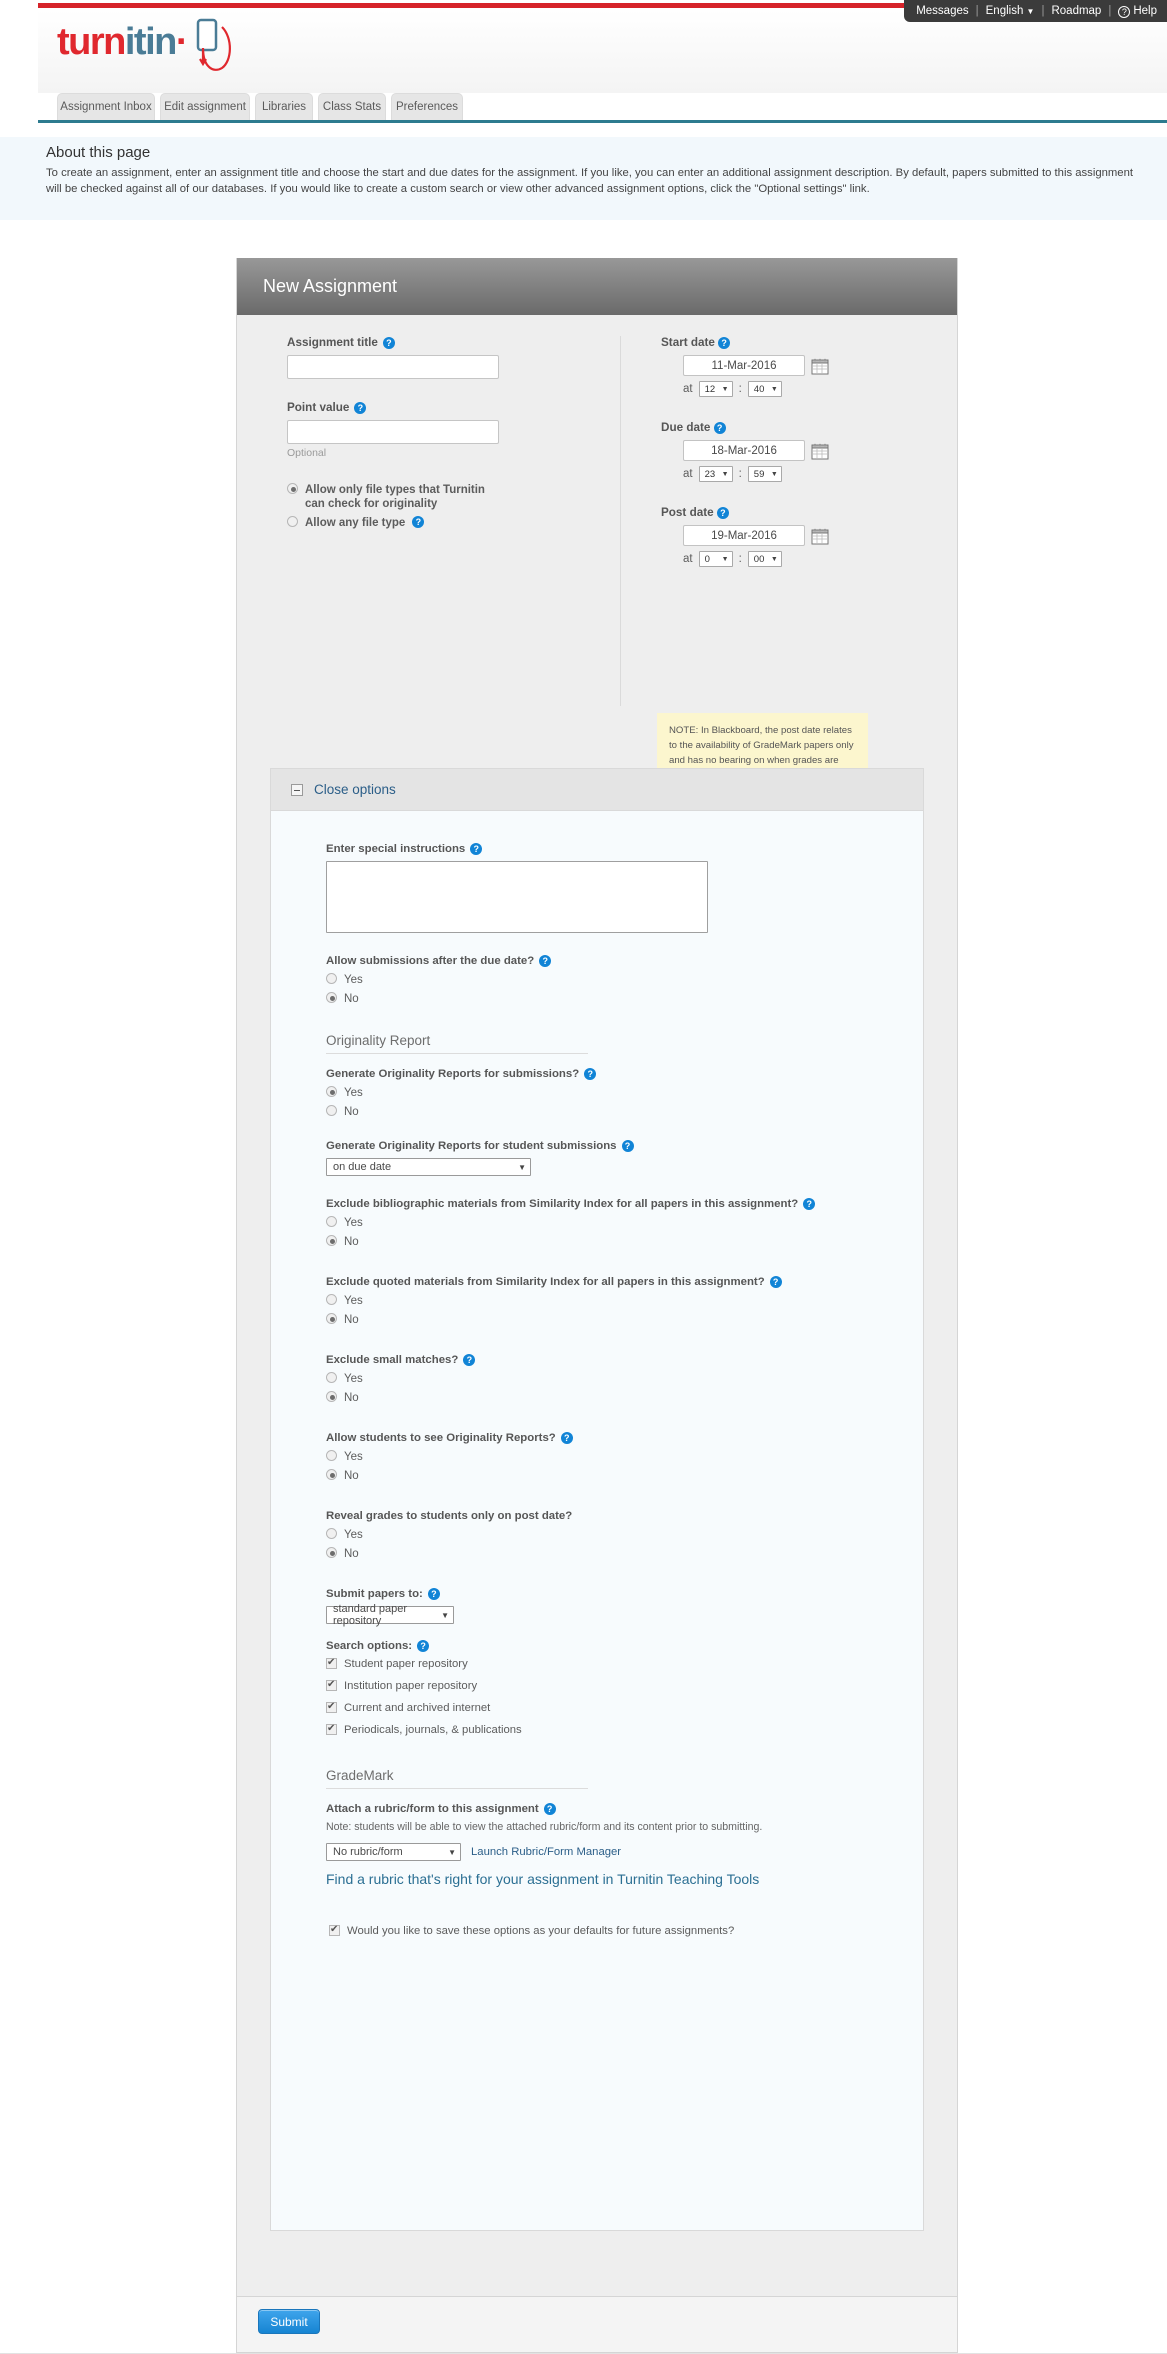 The image size is (1167, 2354). What do you see at coordinates (624, 1320) in the screenshot?
I see `exclude-quoted-no: No` at bounding box center [624, 1320].